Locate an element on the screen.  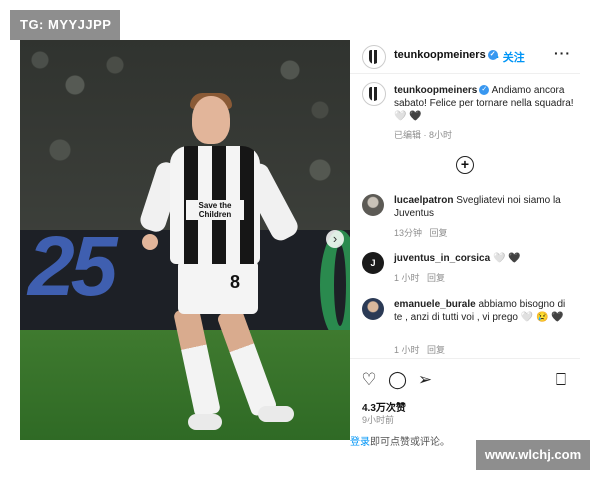
shirt-sponsor: Save the Children is located at coordinates (215, 210).